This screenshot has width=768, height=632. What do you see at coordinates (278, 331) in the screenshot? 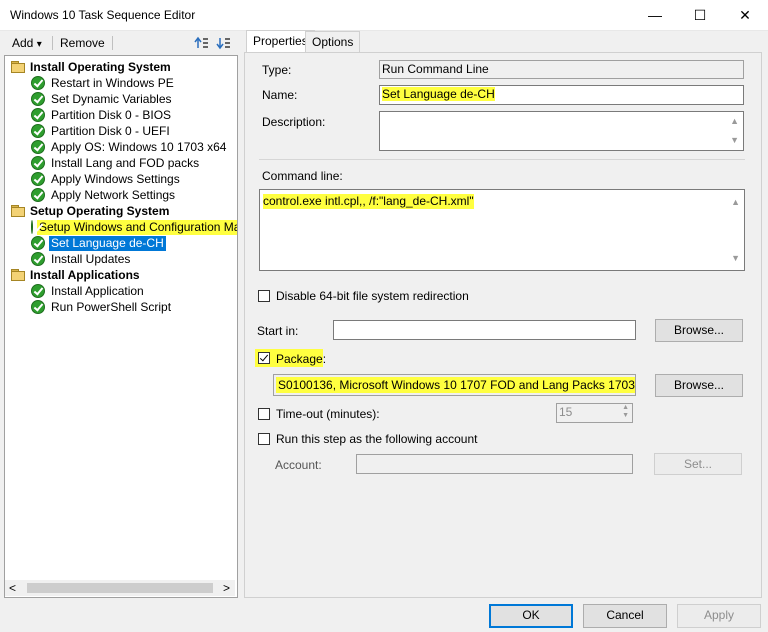
I see `start-in-label: Start in:` at bounding box center [278, 331].